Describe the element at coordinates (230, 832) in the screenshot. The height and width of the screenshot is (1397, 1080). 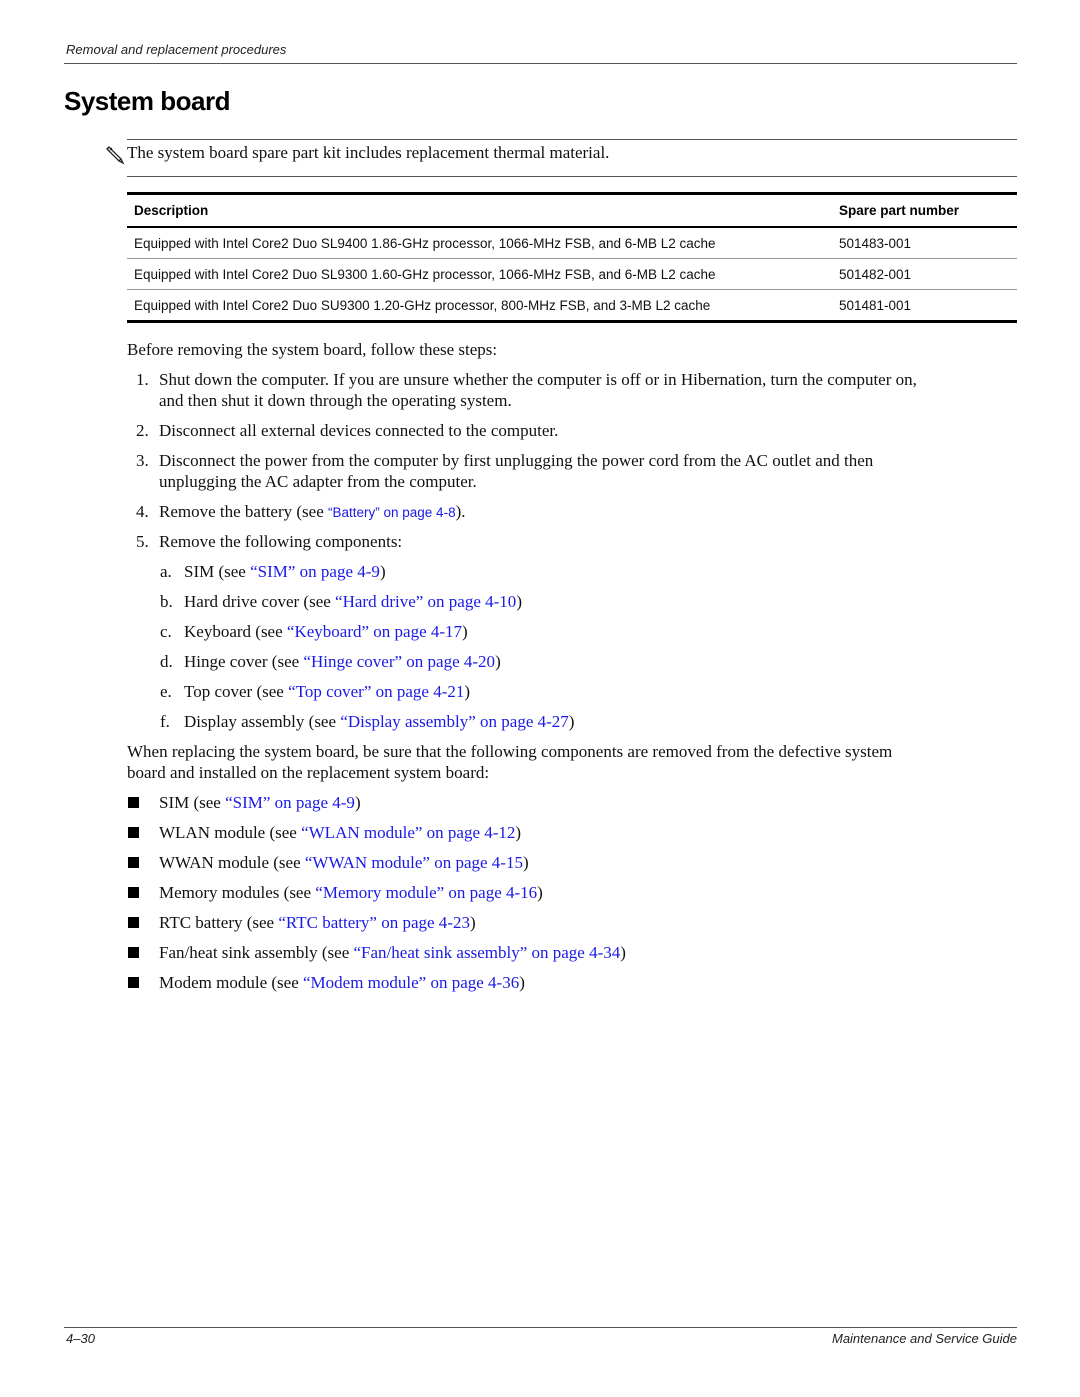
I see `bullet-pre: WLAN module (see` at that location.